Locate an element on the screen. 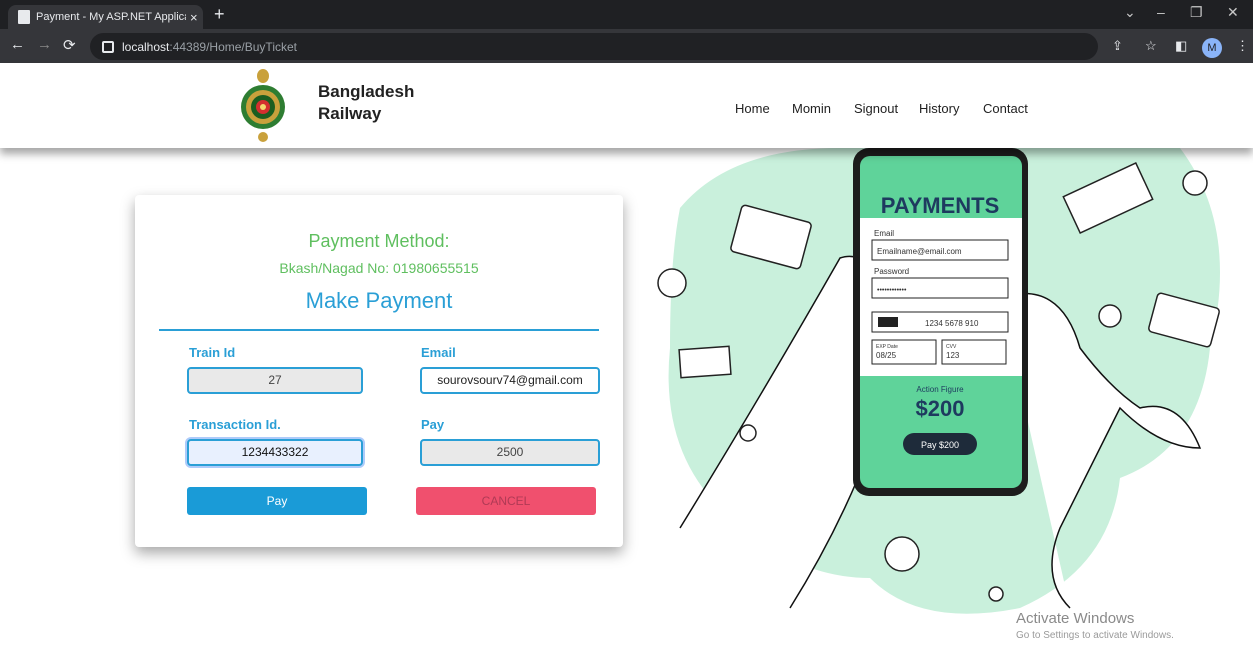 The image size is (1253, 671). nav-history: History is located at coordinates (939, 108).